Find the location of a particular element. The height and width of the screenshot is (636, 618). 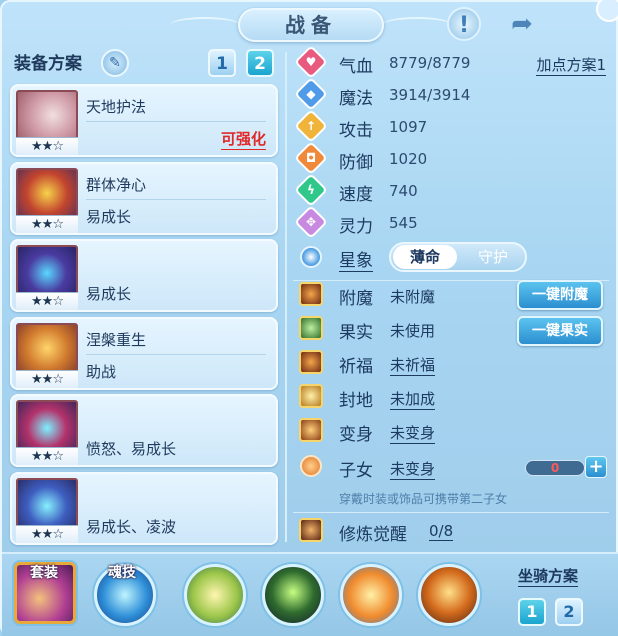

enchant-value: 未附魔 is located at coordinates (413, 297).